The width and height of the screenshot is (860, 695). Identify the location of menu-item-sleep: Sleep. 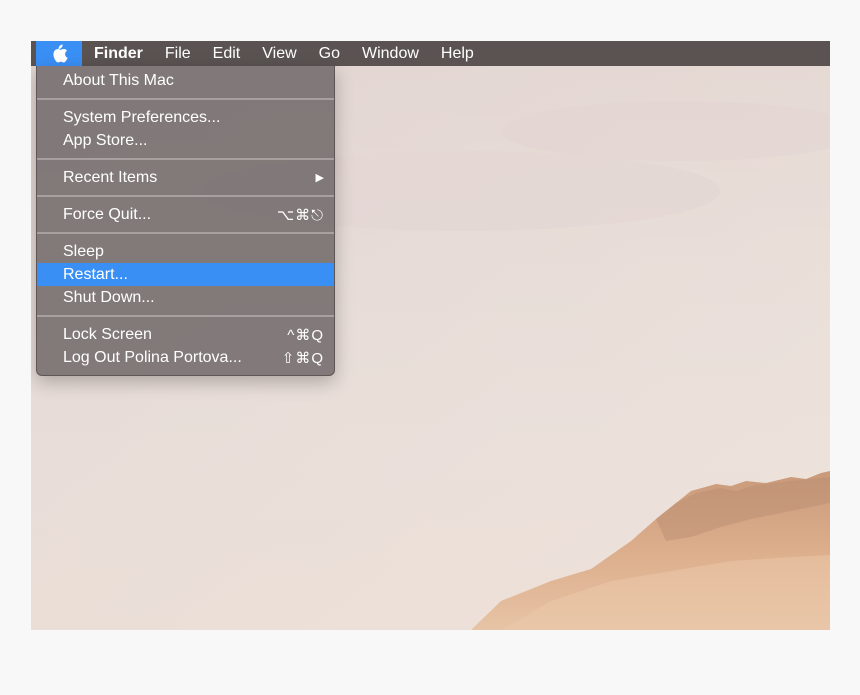
(185, 251).